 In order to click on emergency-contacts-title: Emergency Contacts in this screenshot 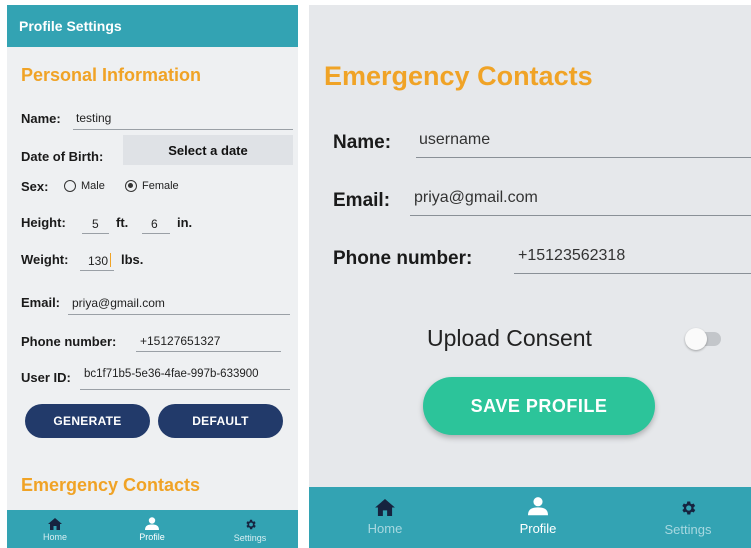, I will do `click(458, 76)`.